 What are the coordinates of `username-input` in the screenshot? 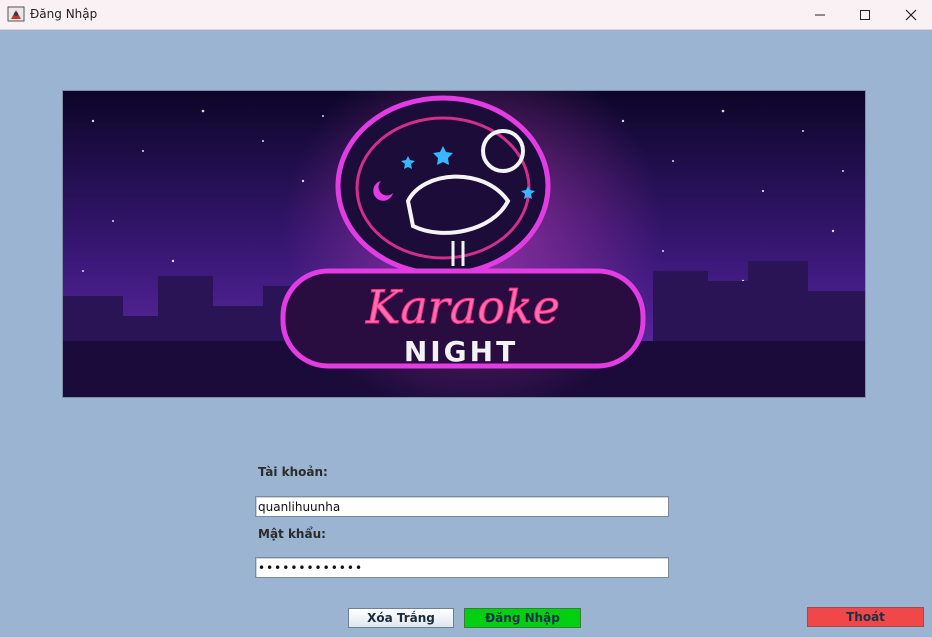 It's located at (462, 506).